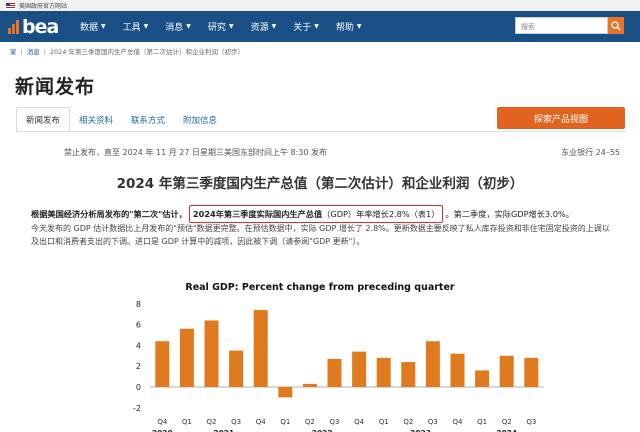  Describe the element at coordinates (561, 118) in the screenshot. I see `explore-product-view-button: 探索产品视图` at that location.